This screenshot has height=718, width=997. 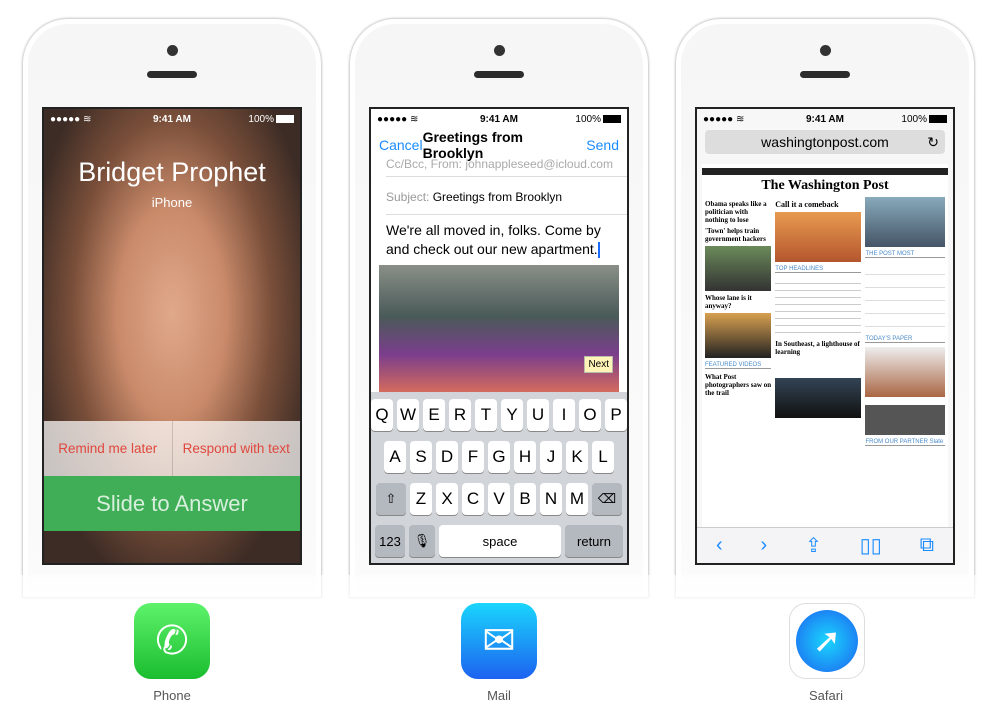 I want to click on letter-key: Z, so click(x=421, y=499).